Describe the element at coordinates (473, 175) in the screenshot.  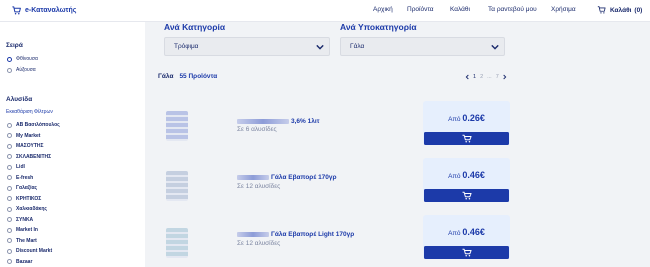
I see `price-value: 0.46€` at that location.